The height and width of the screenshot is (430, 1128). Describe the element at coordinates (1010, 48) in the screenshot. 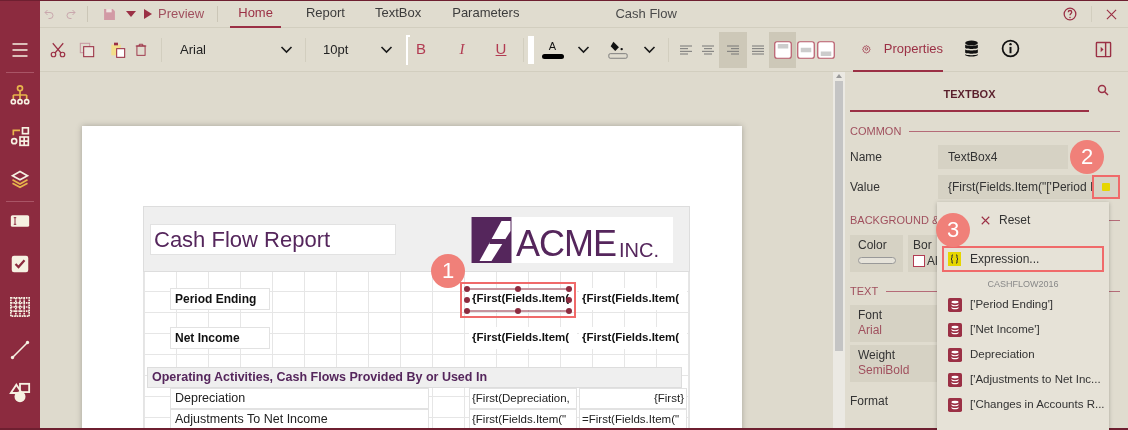

I see `info-icon` at that location.